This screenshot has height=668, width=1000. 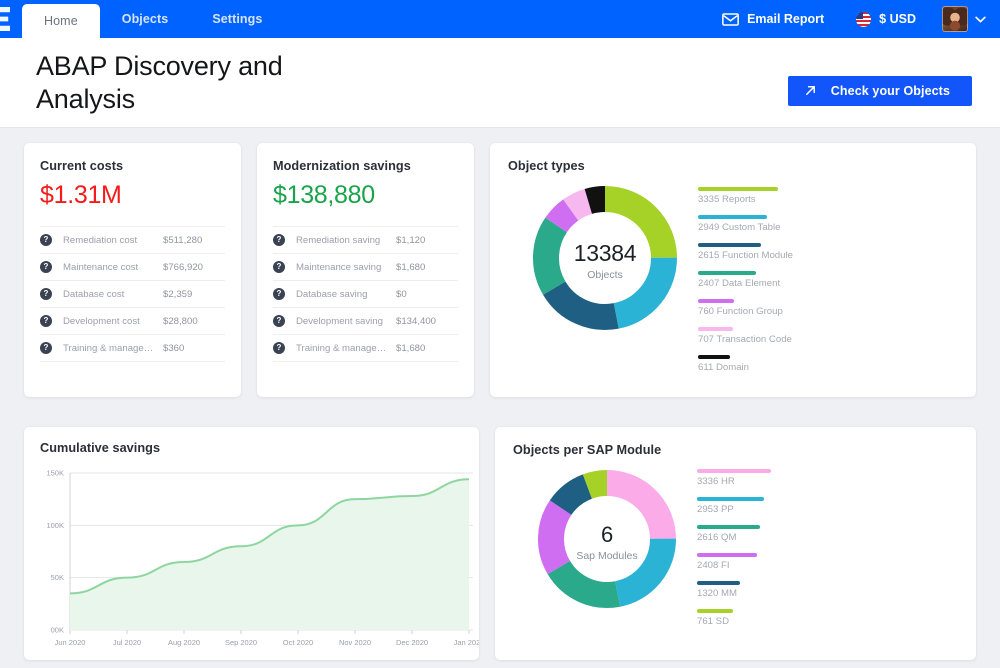 I want to click on nav-tabs: Home Objects Settings, so click(x=153, y=19).